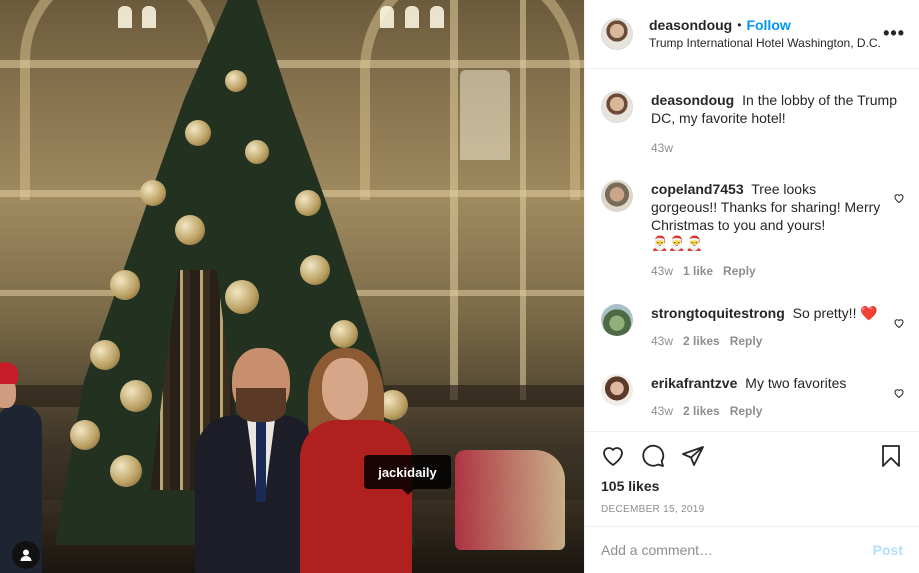 The height and width of the screenshot is (573, 919). I want to click on caption-username: deasondoug, so click(692, 100).